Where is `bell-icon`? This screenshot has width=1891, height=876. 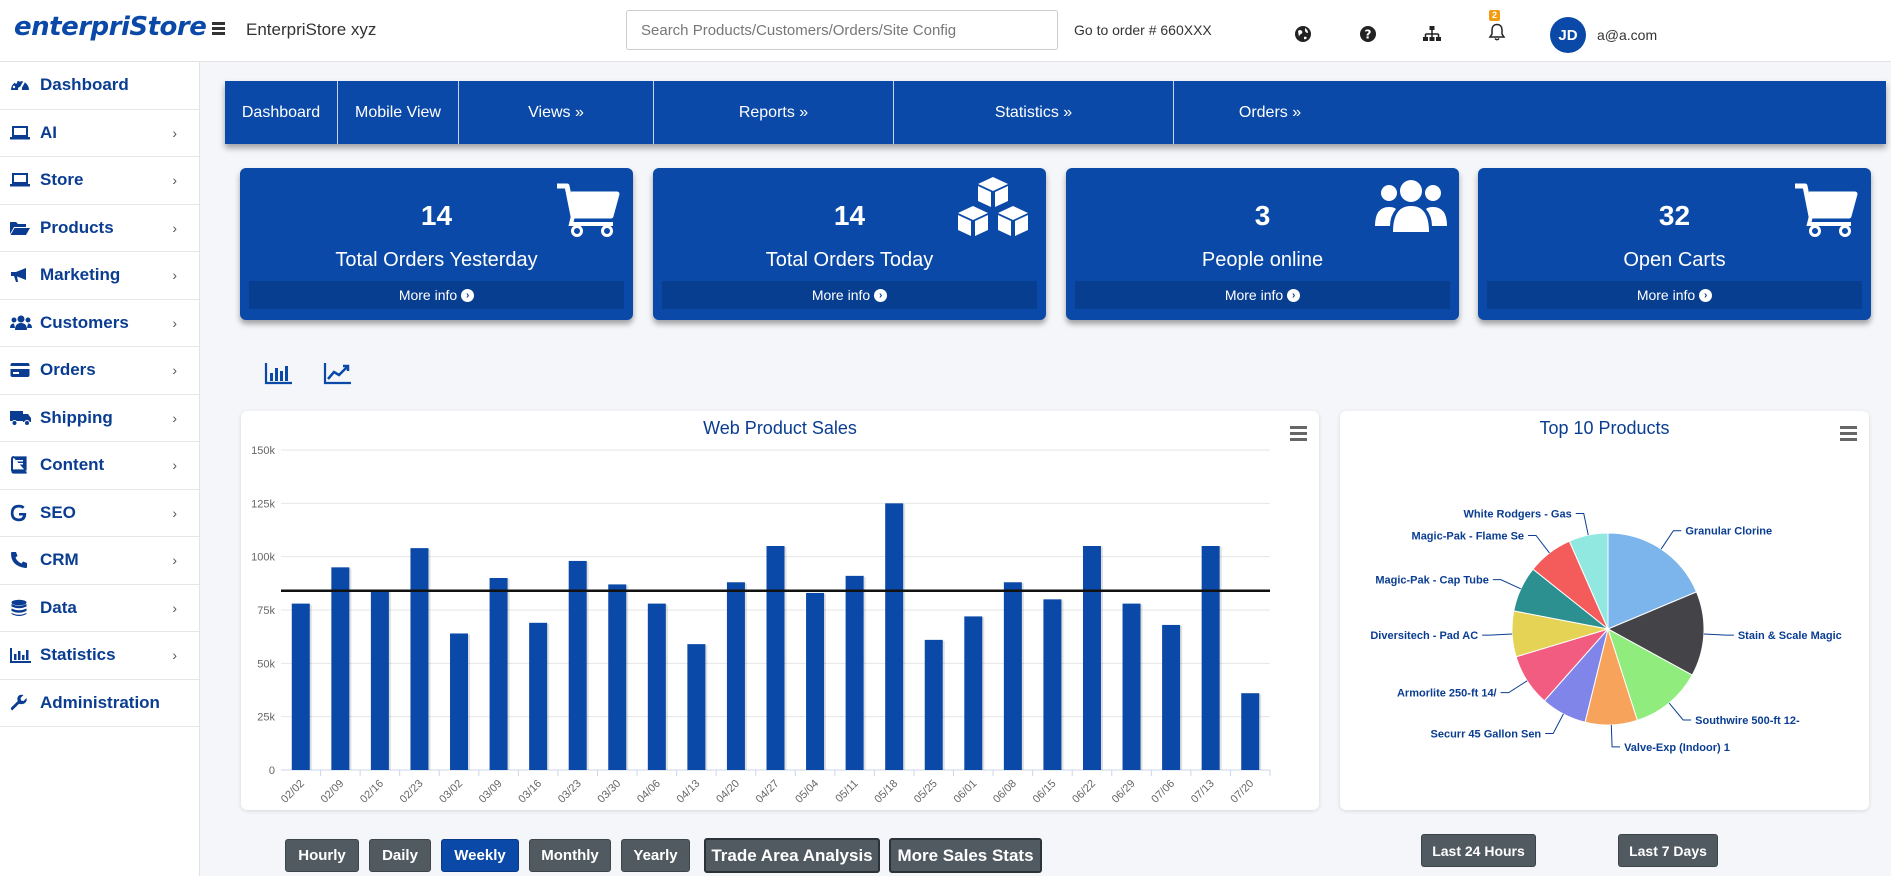
bell-icon is located at coordinates (1497, 32).